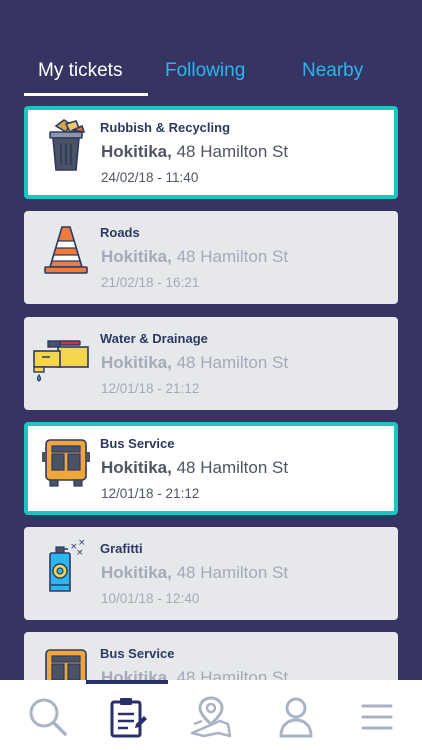  I want to click on tab-nearby: Nearby, so click(332, 71).